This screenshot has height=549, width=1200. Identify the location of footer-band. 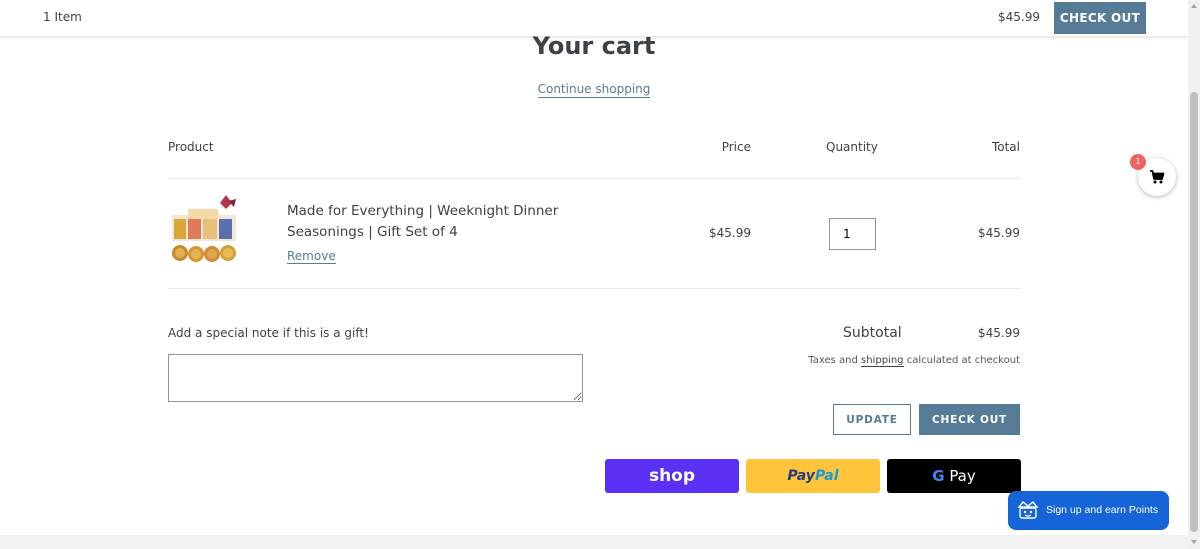
(594, 542).